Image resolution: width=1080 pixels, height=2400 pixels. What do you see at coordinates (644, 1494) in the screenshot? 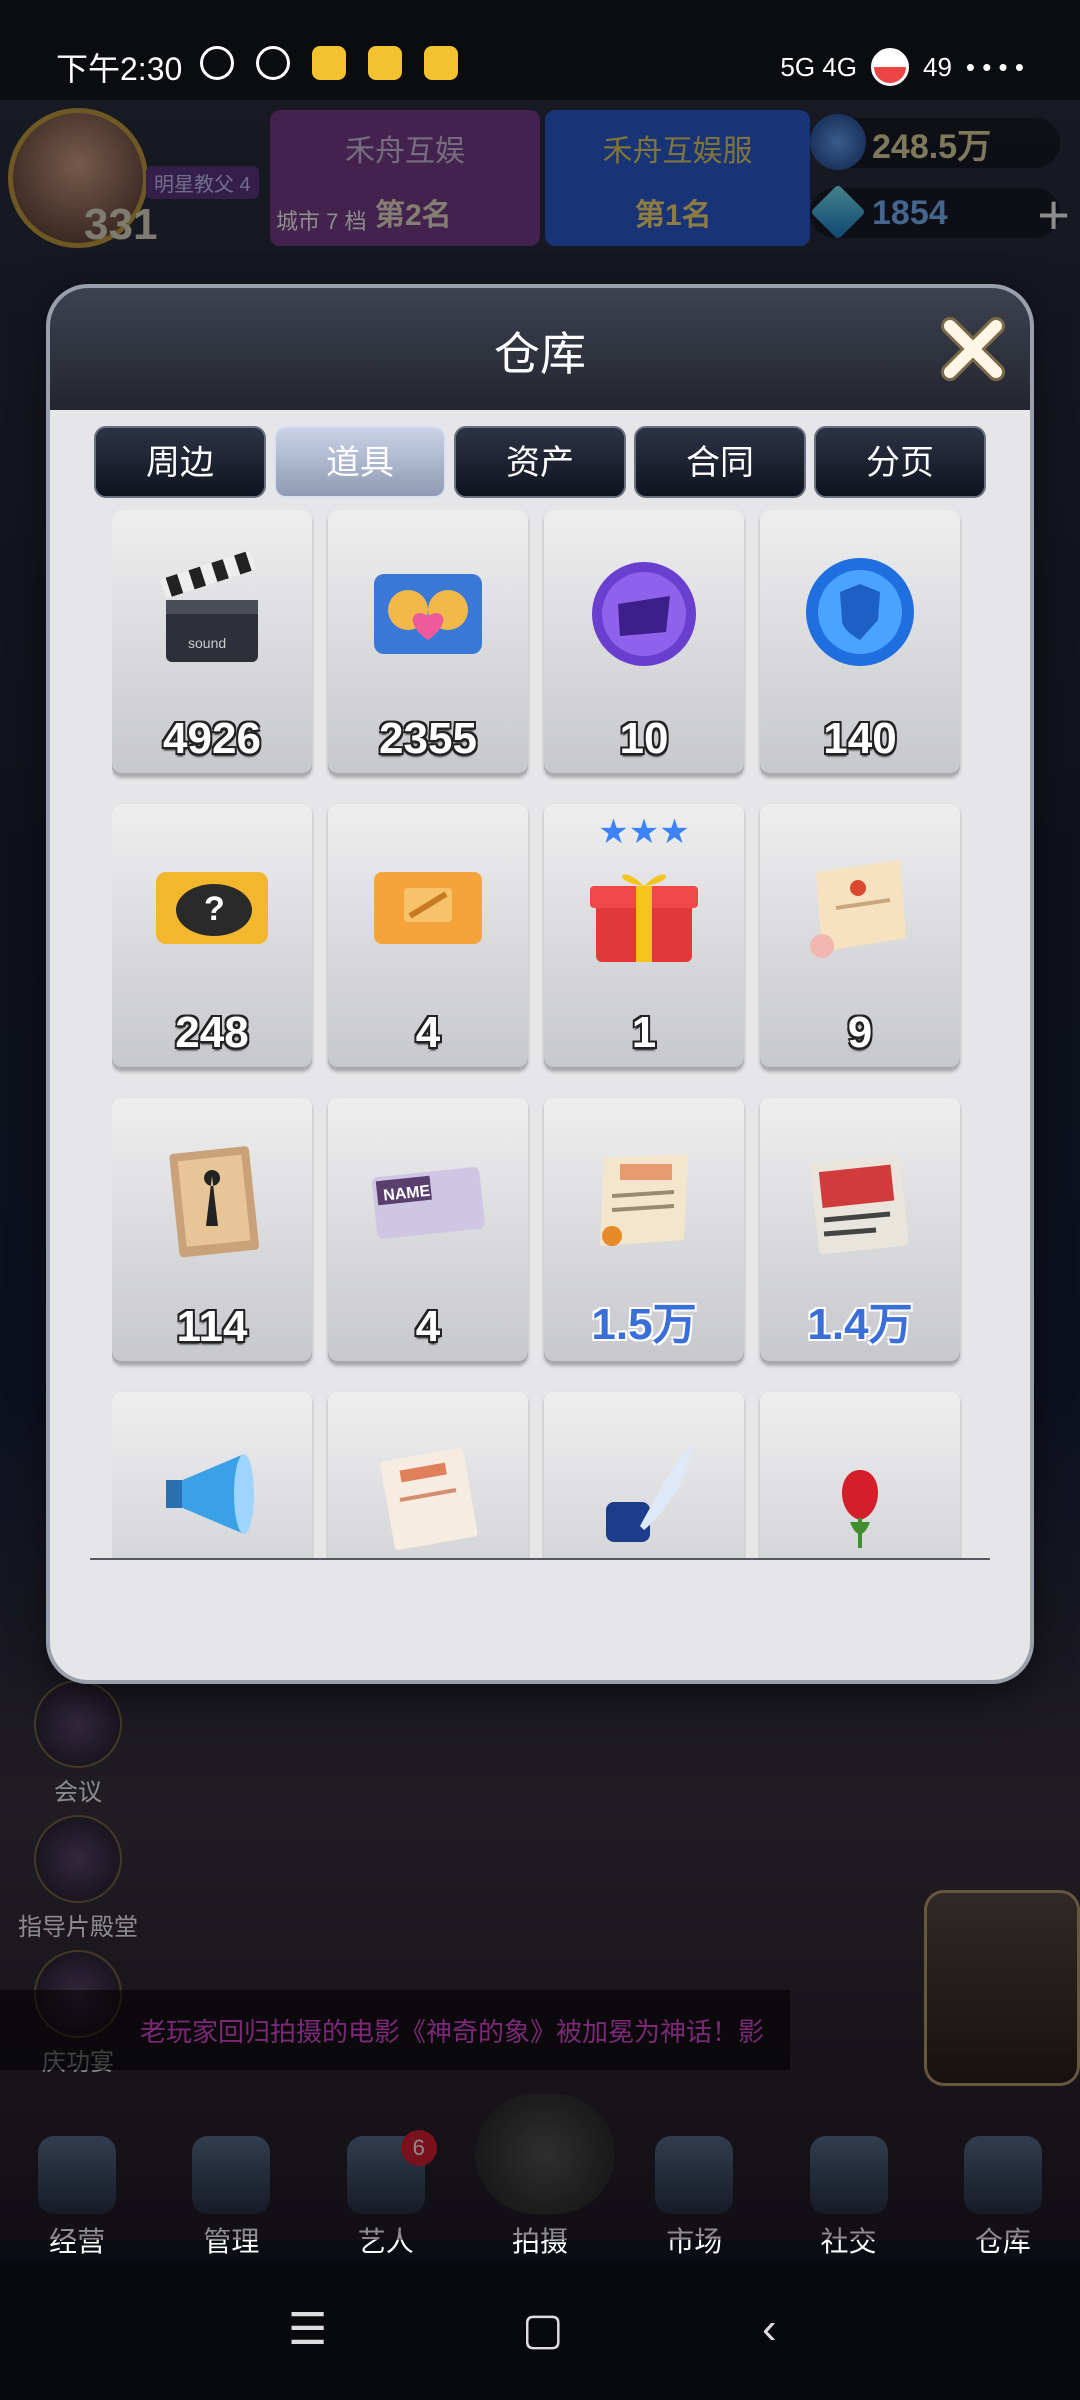
I see `ink-quill-icon` at bounding box center [644, 1494].